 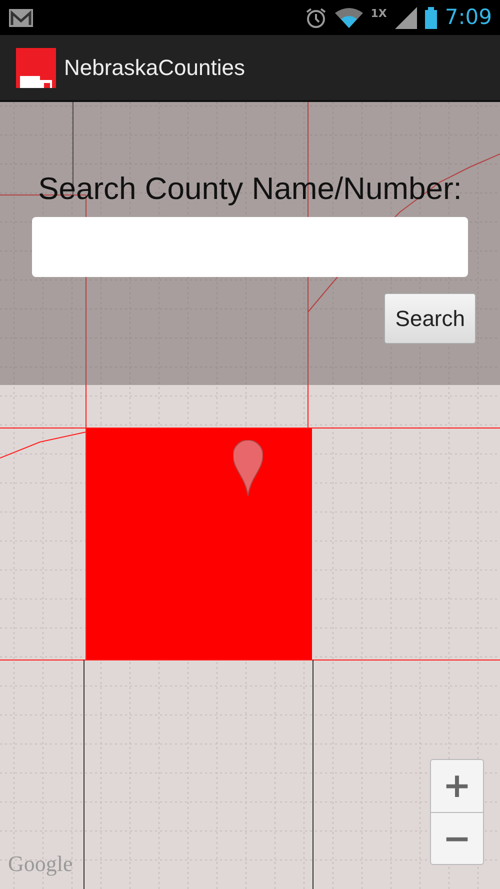 What do you see at coordinates (40, 864) in the screenshot?
I see `map-attribution: Google` at bounding box center [40, 864].